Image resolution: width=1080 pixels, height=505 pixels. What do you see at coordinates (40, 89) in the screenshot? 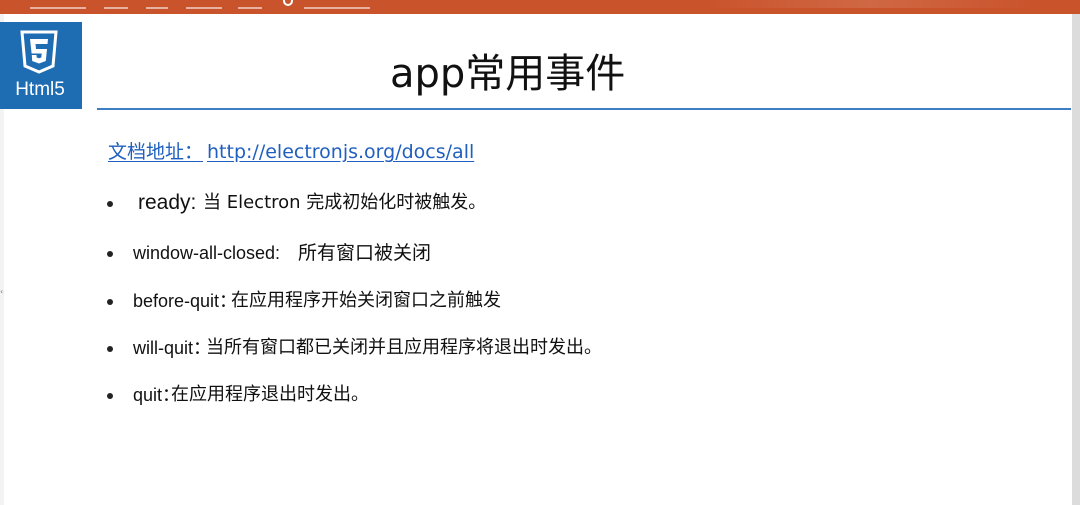
I see `logo-label: Html5` at bounding box center [40, 89].